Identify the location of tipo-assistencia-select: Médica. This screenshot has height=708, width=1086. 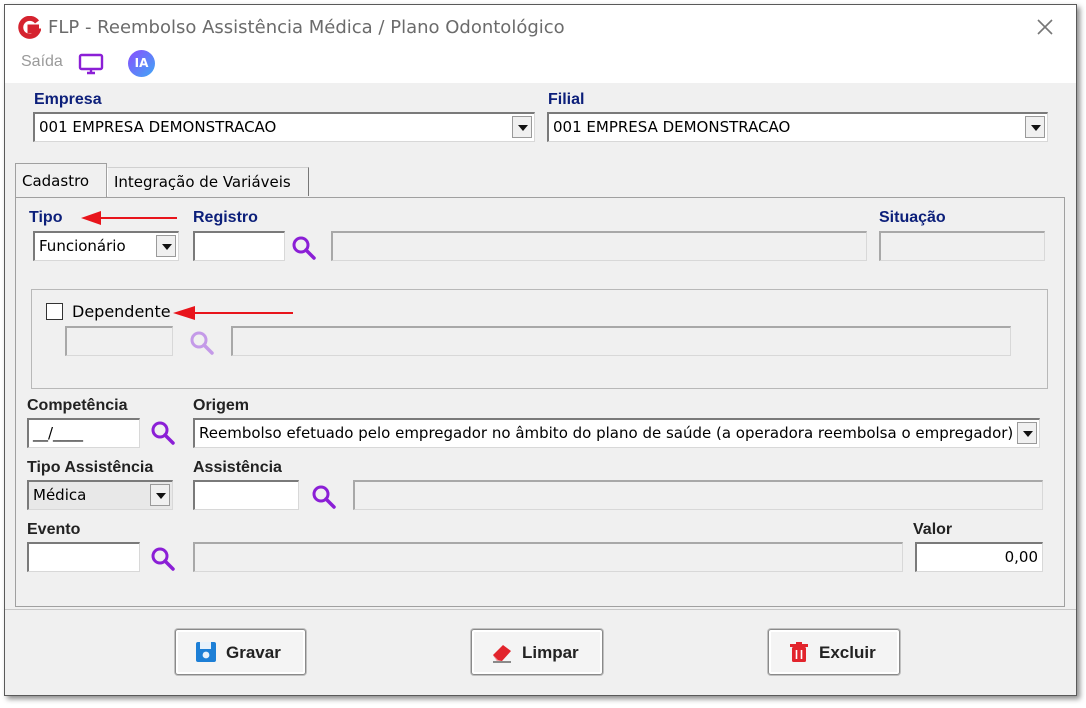
(100, 495).